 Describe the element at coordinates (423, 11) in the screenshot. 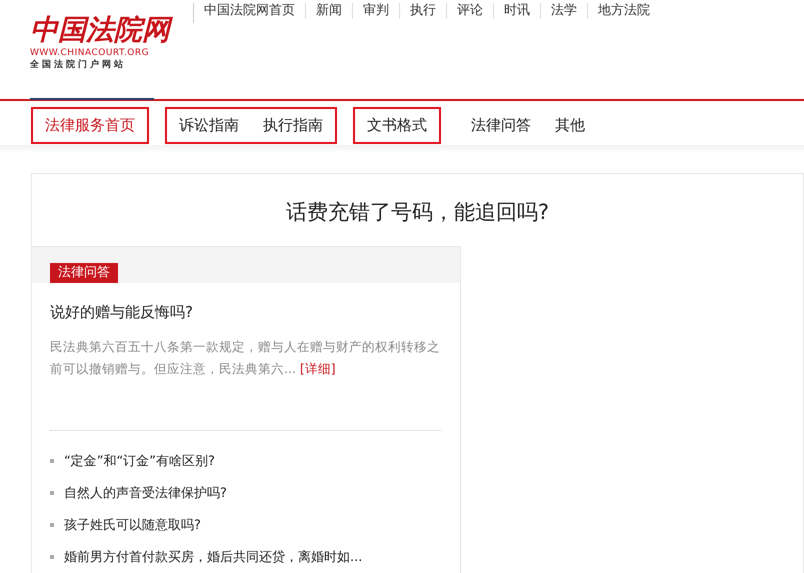

I see `top-nav-link: 执行` at that location.